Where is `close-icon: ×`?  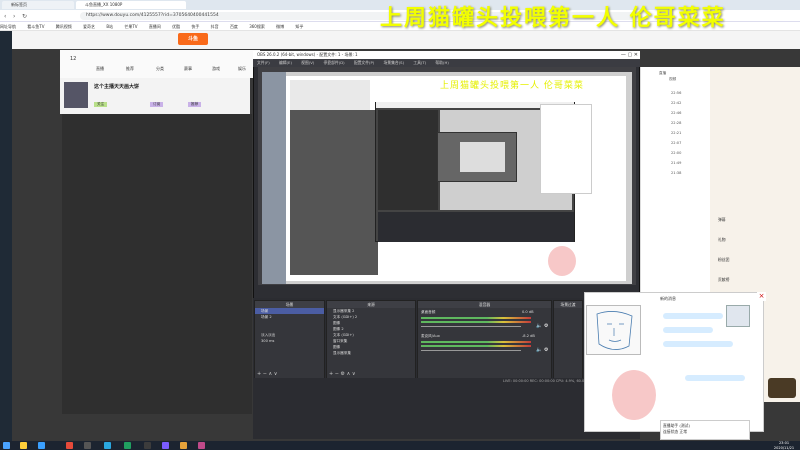
close-icon: × is located at coordinates (761, 296).